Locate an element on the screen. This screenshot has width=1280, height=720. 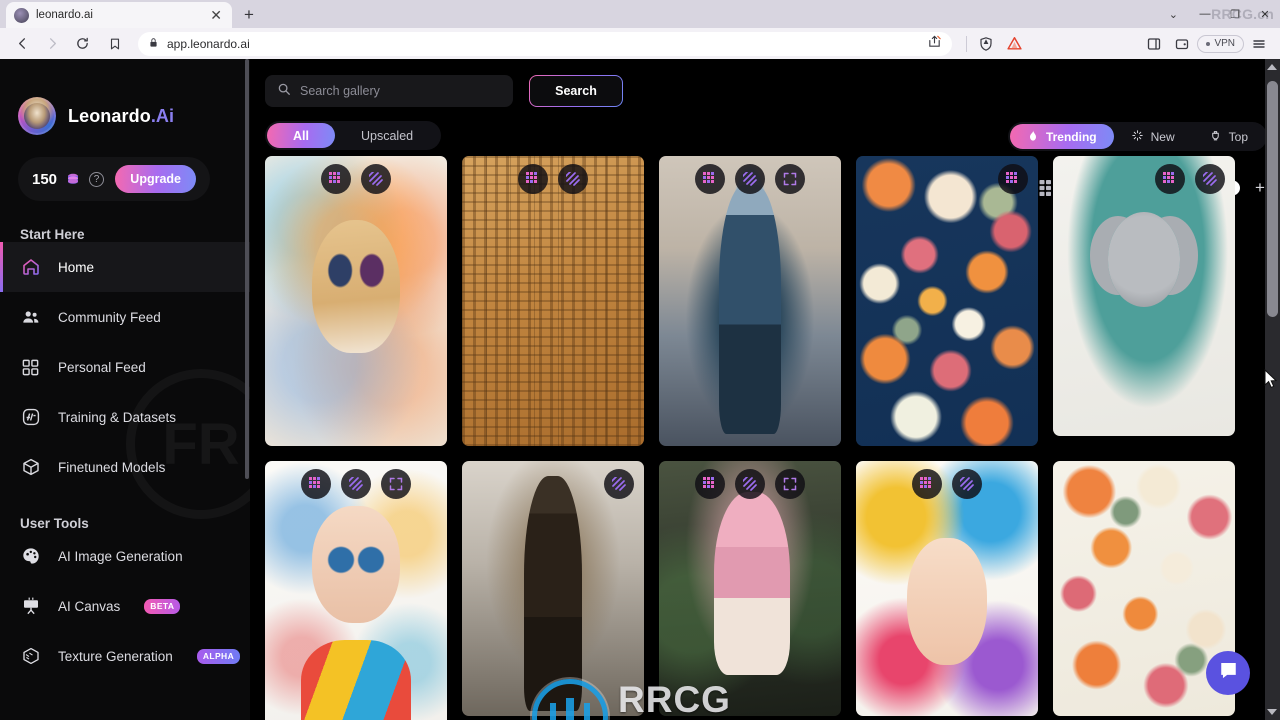
search-button: Search is located at coordinates (576, 91).